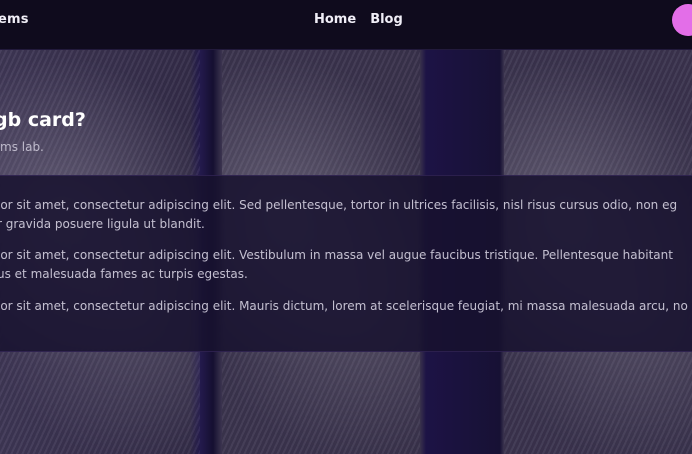  What do you see at coordinates (124, 274) in the screenshot?
I see `paragraph-2-line-2: us et malesuada fames ac turpis egestas.` at bounding box center [124, 274].